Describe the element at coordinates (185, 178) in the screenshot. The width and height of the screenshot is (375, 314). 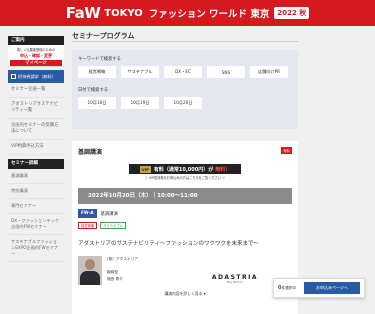
I see `vip-subtext: ＞ VIP招待券をお申込みの方はこちらをご覧ください ＜` at that location.